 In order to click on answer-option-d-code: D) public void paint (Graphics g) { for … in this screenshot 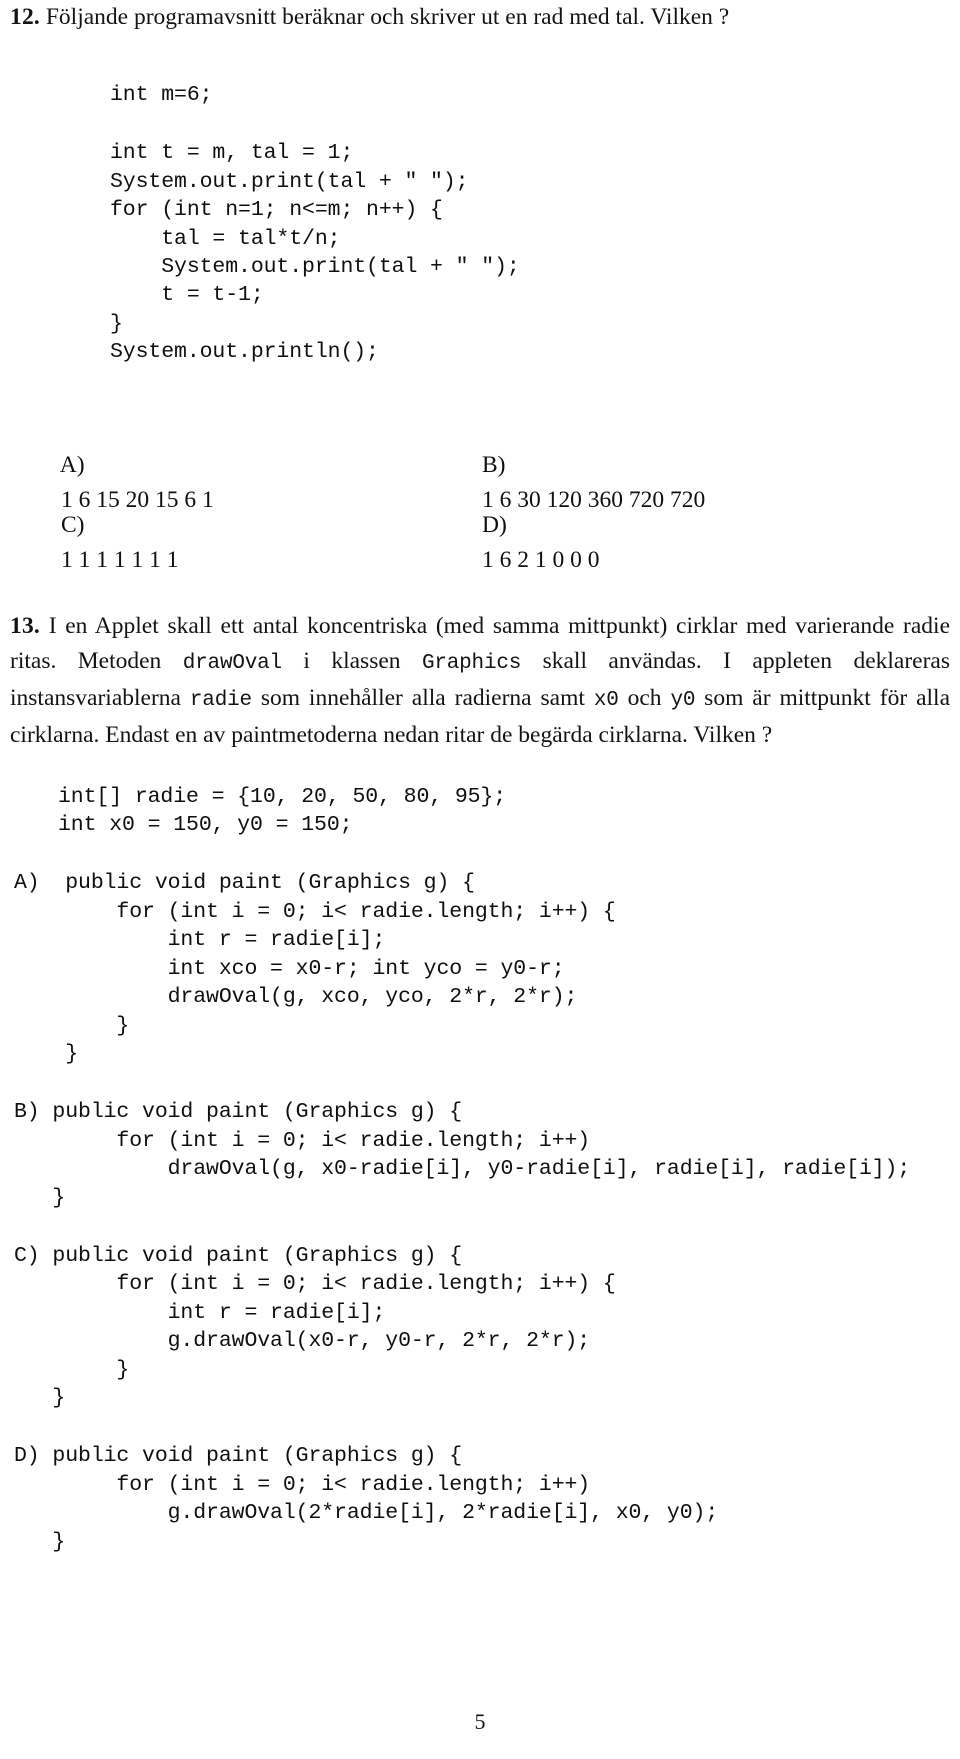, I will do `click(482, 1499)`.